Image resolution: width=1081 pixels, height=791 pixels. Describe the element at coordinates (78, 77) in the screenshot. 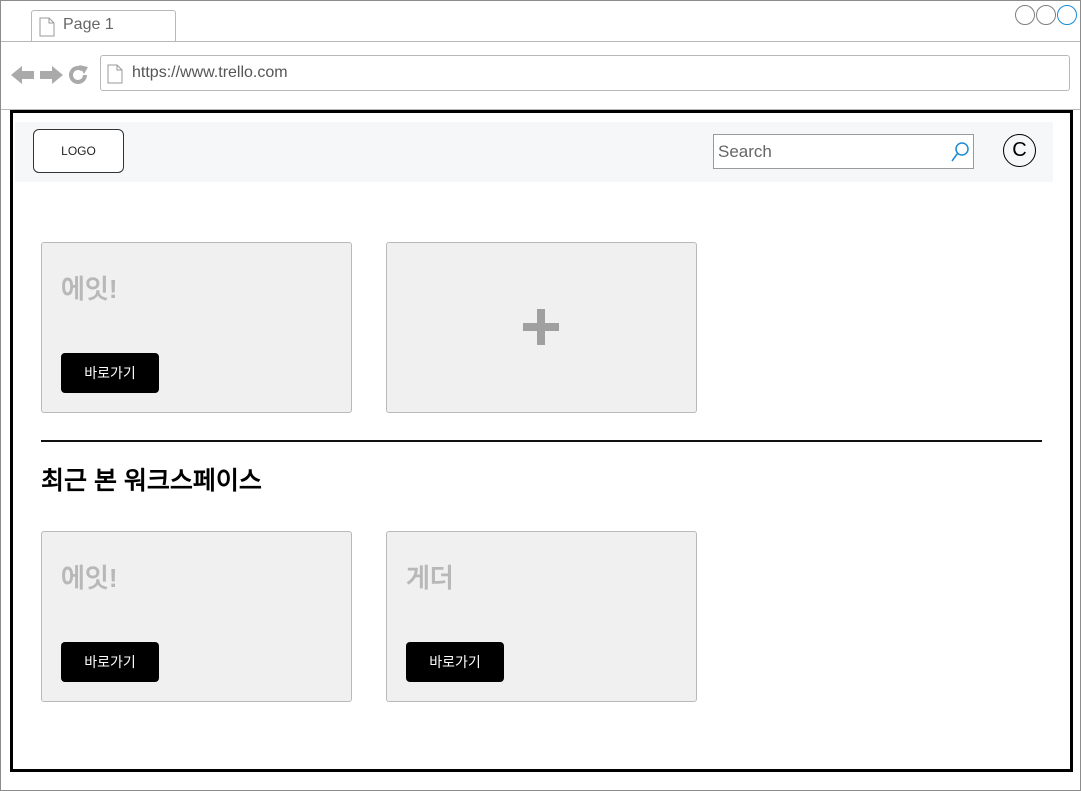

I see `refresh-icon` at that location.